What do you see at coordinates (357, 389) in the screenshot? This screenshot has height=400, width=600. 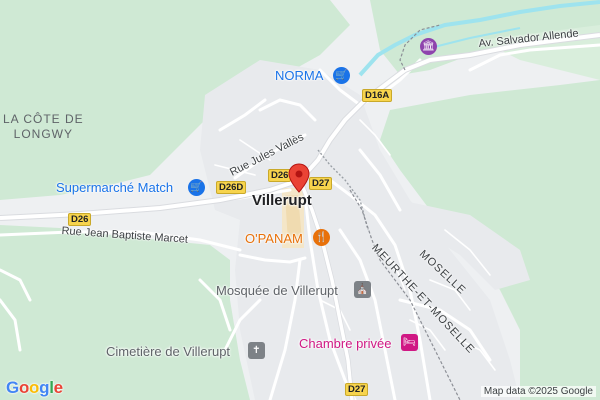 I see `road-shield-d27-bottom: D27` at bounding box center [357, 389].